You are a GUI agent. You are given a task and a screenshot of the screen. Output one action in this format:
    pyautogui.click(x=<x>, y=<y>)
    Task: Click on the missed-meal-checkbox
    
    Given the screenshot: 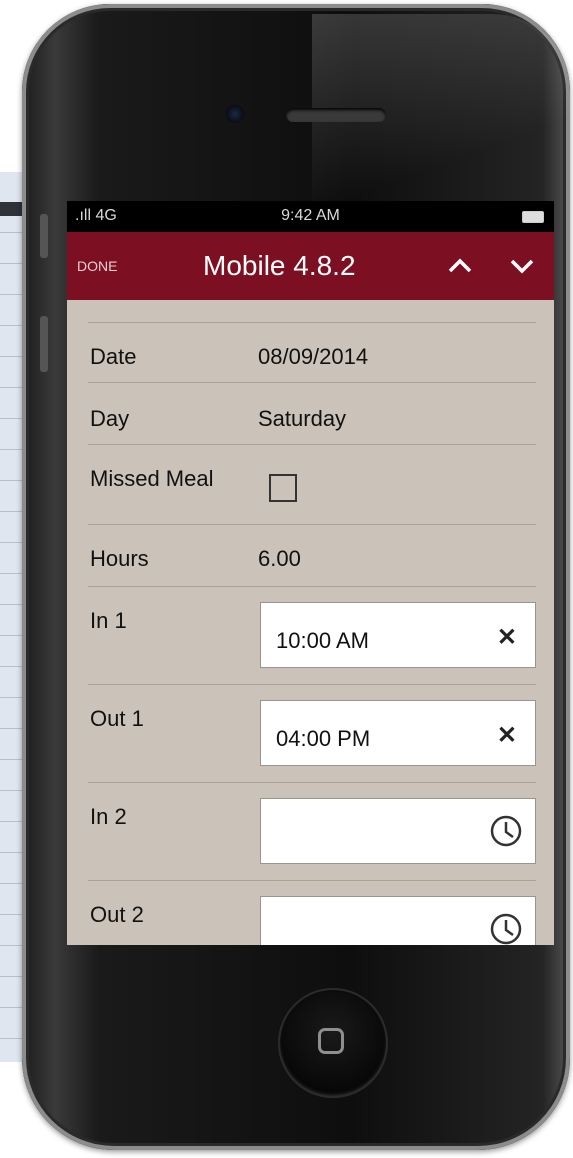 What is the action you would take?
    pyautogui.click(x=283, y=488)
    